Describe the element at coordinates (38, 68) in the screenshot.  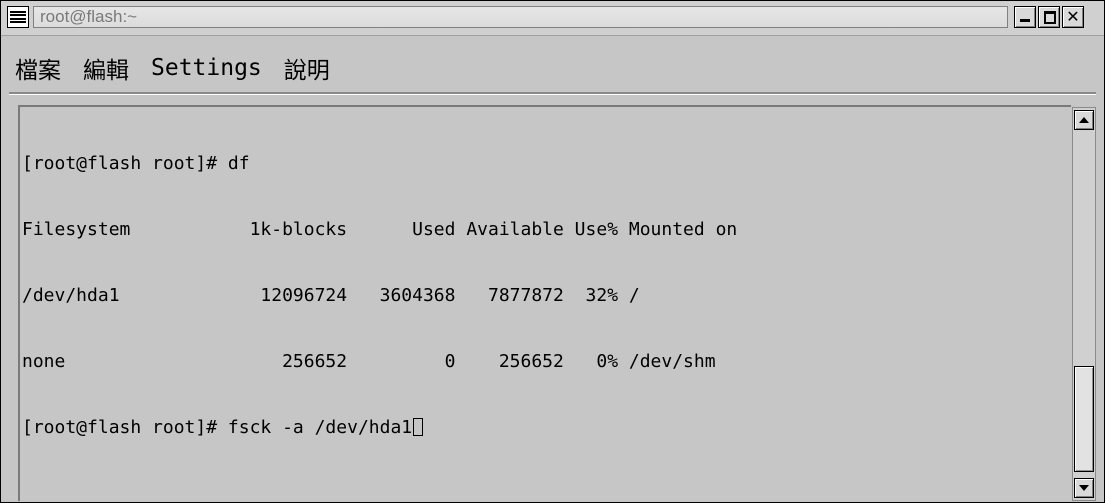
I see `menu-file: 檔案` at that location.